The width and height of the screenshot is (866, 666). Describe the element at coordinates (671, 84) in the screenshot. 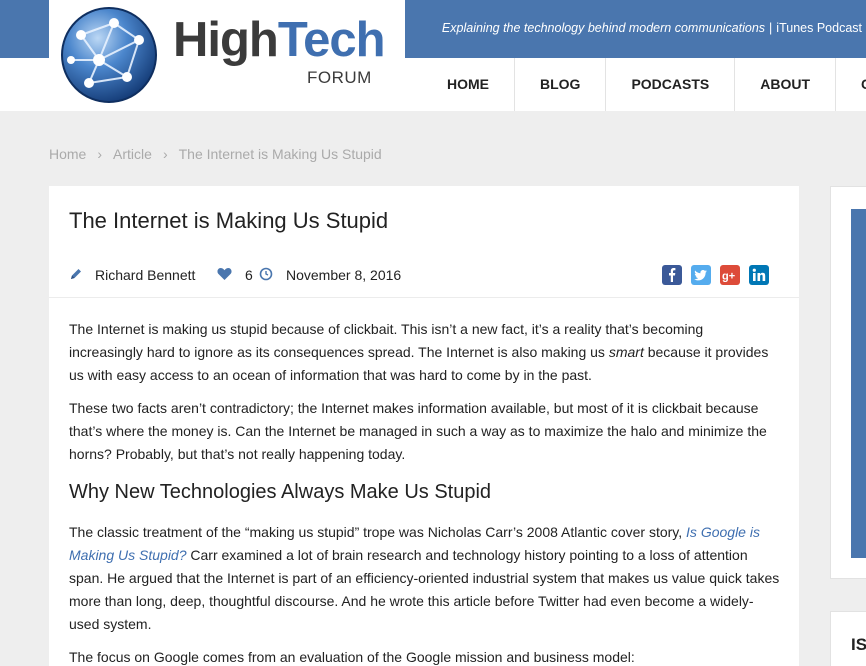

I see `nav-podcasts: PODCASTS` at that location.